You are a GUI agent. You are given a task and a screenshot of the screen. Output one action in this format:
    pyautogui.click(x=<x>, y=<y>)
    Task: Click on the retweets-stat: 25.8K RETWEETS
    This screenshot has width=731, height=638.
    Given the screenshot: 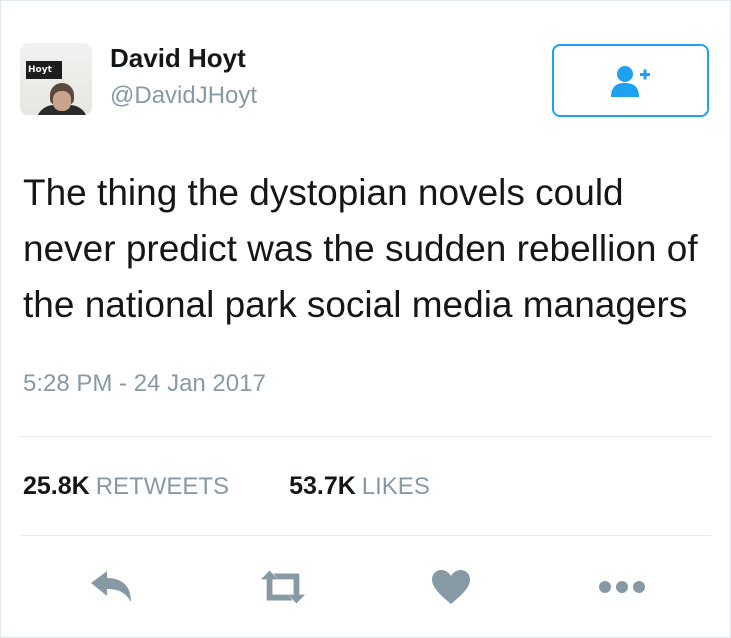 What is the action you would take?
    pyautogui.click(x=126, y=488)
    